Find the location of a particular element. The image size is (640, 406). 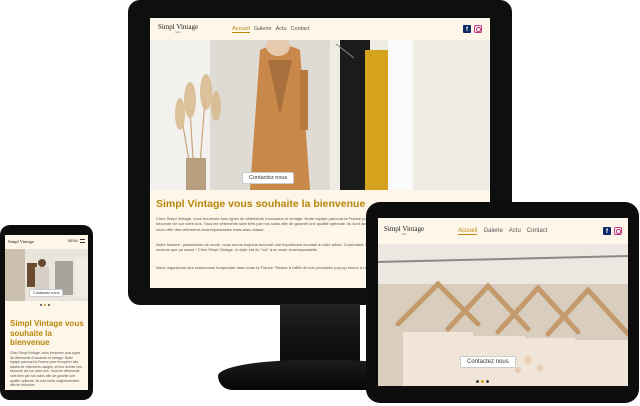

tablet-nav: Accueil Galerie Actu Contact is located at coordinates (504, 231).